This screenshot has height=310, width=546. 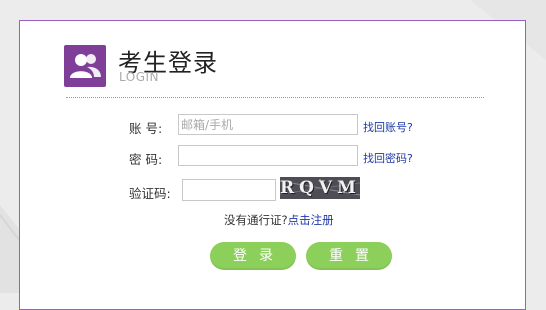 I want to click on recover-account-link: 找回账号?, so click(x=388, y=127).